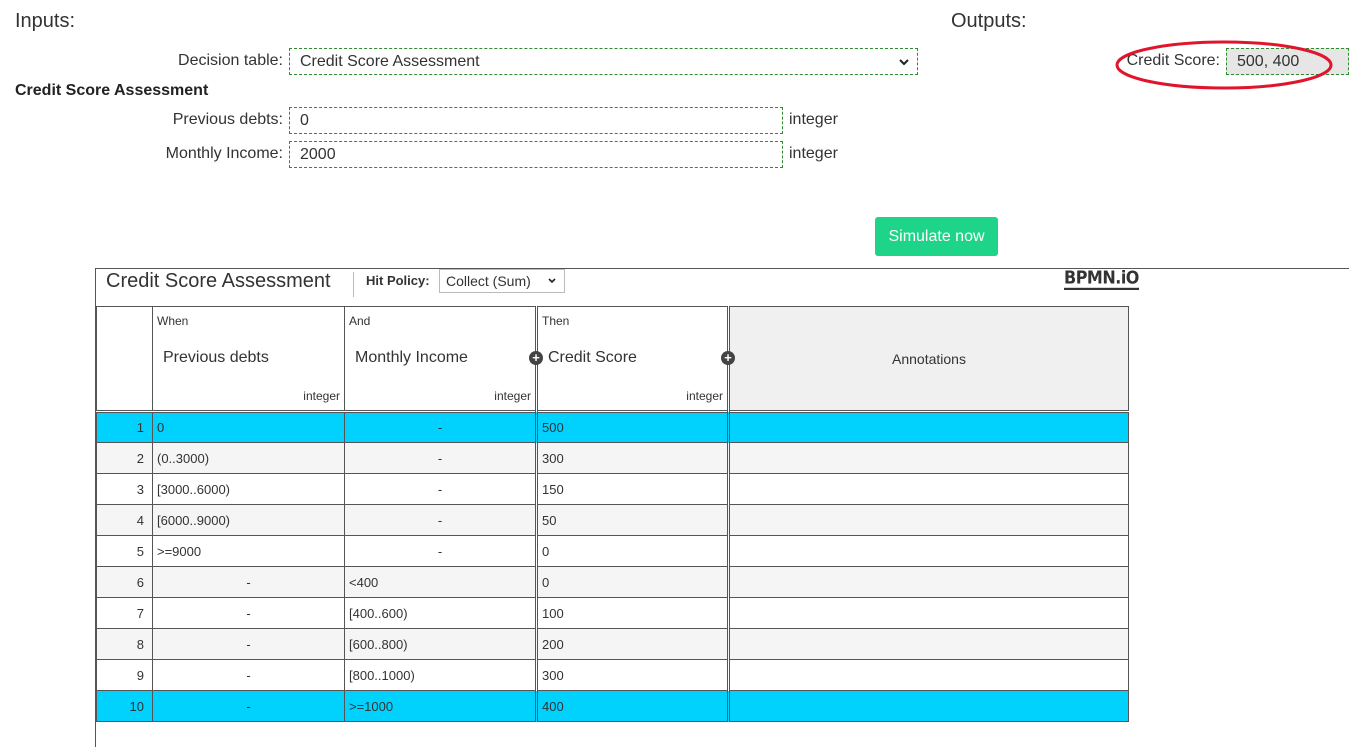 The image size is (1349, 747). What do you see at coordinates (248, 426) in the screenshot?
I see `previous-debts-cell: 0` at bounding box center [248, 426].